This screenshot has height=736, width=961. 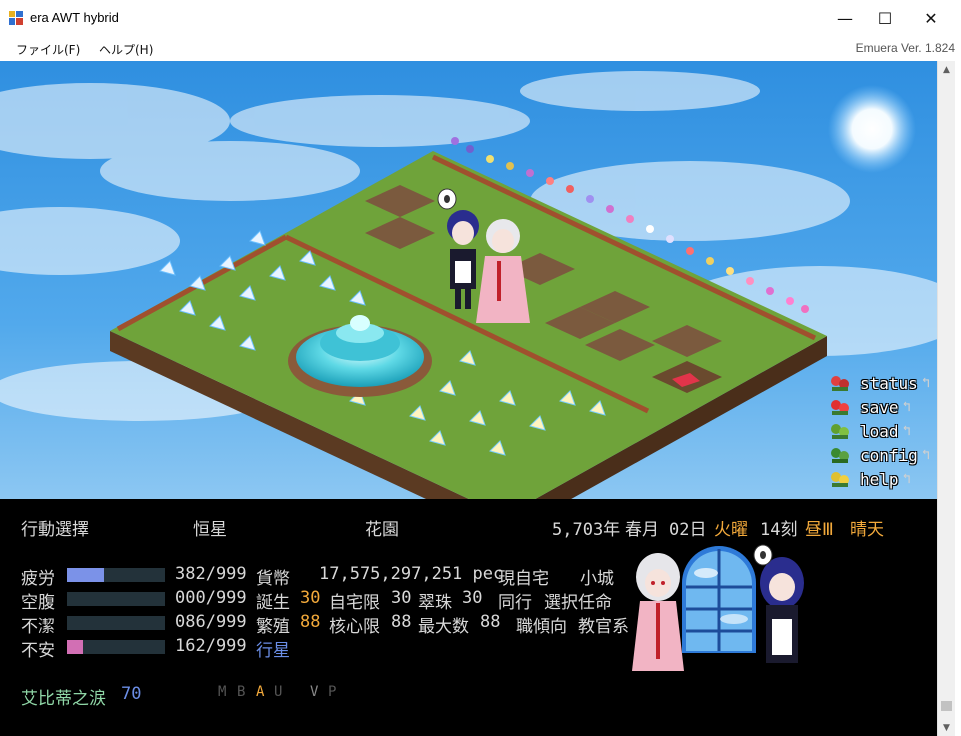 I want to click on close-icon: ✕, so click(x=931, y=18).